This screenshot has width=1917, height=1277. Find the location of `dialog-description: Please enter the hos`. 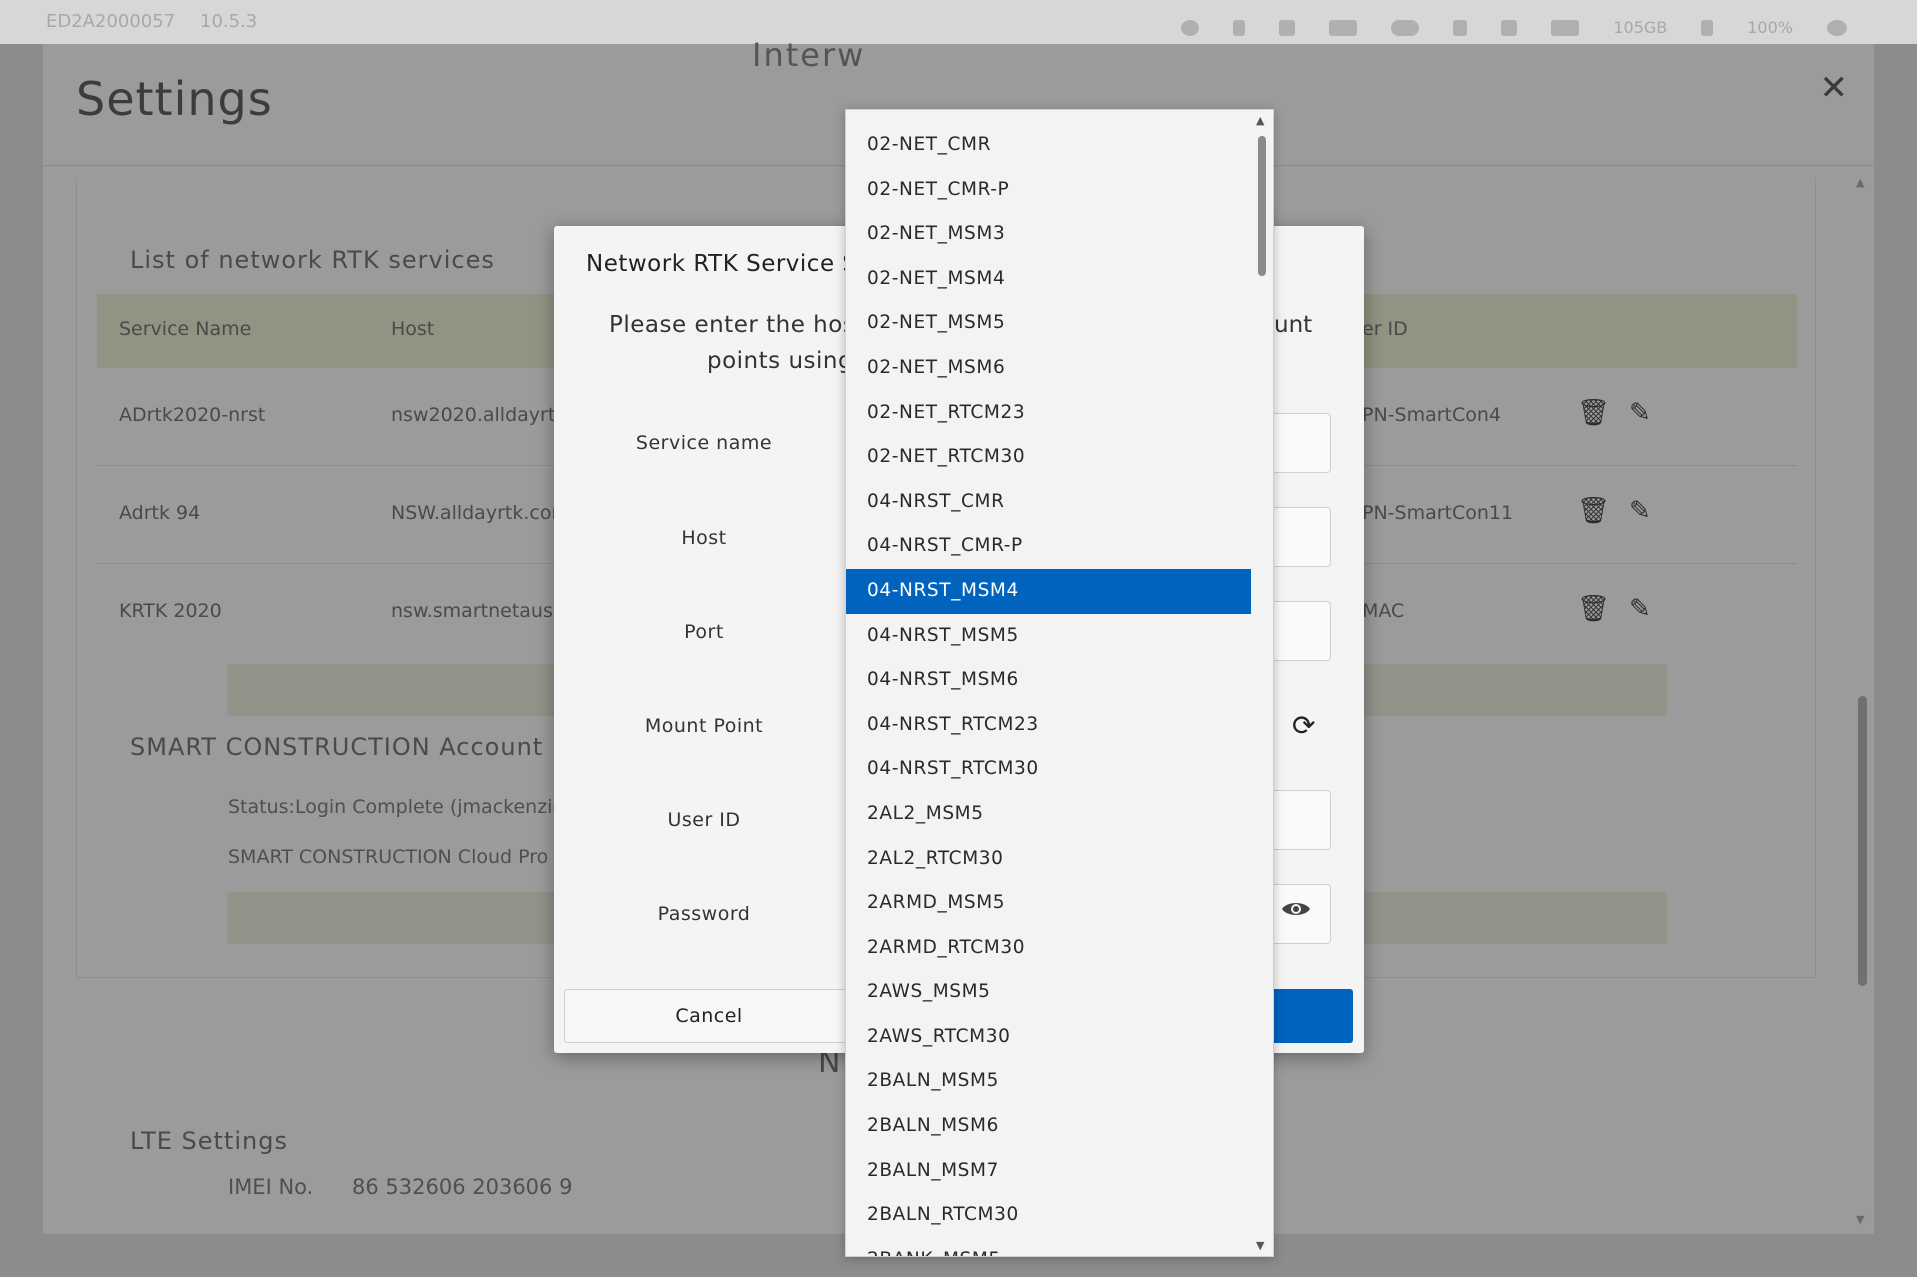

dialog-description: Please enter the hos is located at coordinates (732, 325).